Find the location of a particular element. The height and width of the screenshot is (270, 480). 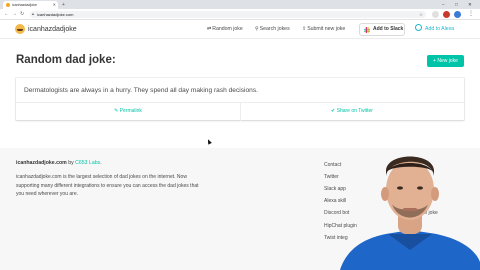

share-icon: ⇪ is located at coordinates (304, 29).